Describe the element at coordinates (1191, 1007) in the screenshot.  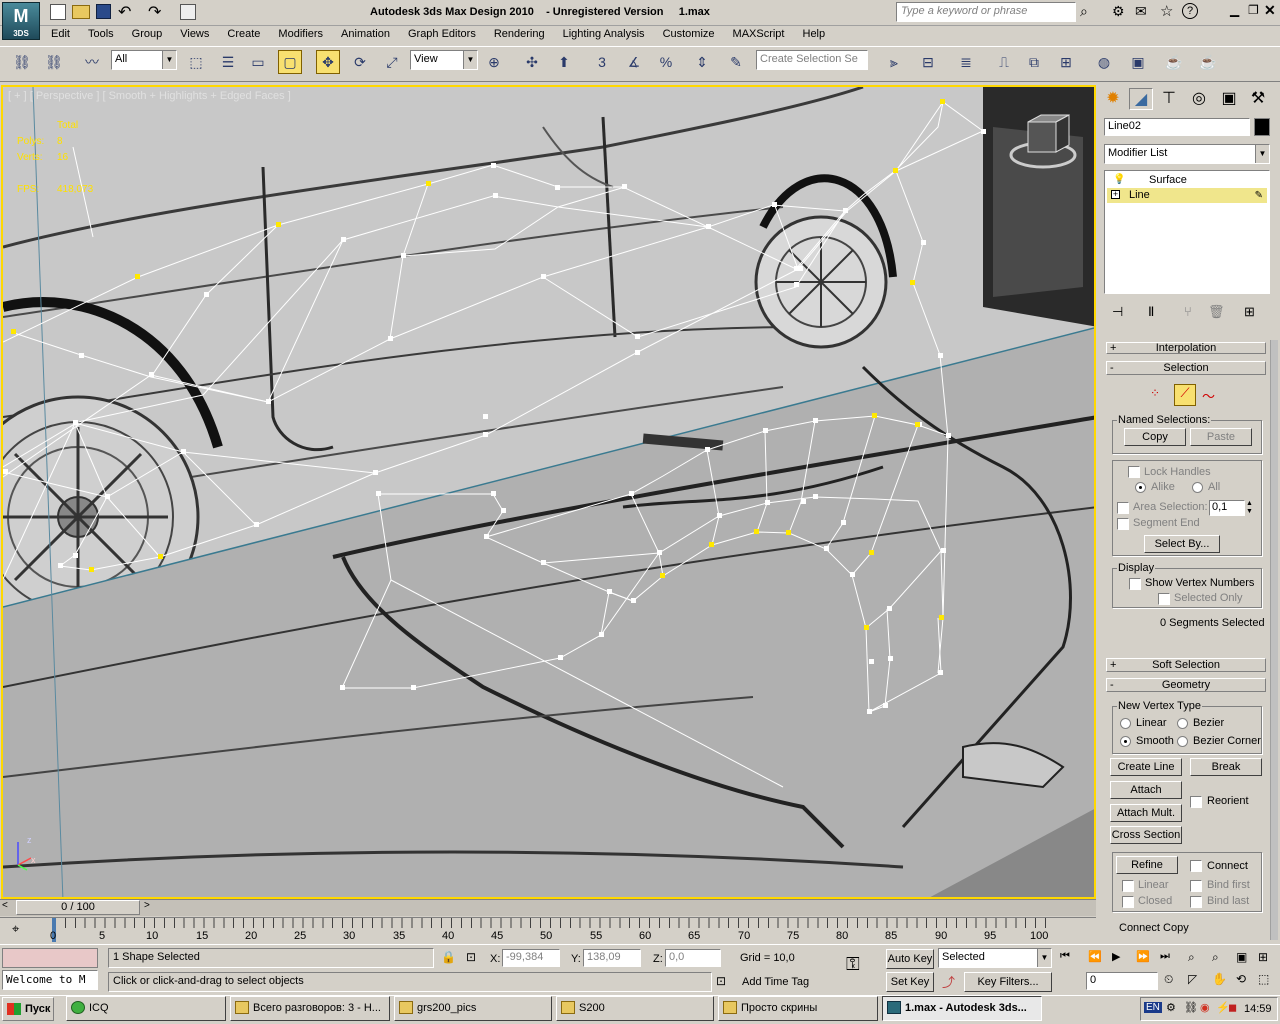
I see `tray-chain-icon: ⛓` at that location.